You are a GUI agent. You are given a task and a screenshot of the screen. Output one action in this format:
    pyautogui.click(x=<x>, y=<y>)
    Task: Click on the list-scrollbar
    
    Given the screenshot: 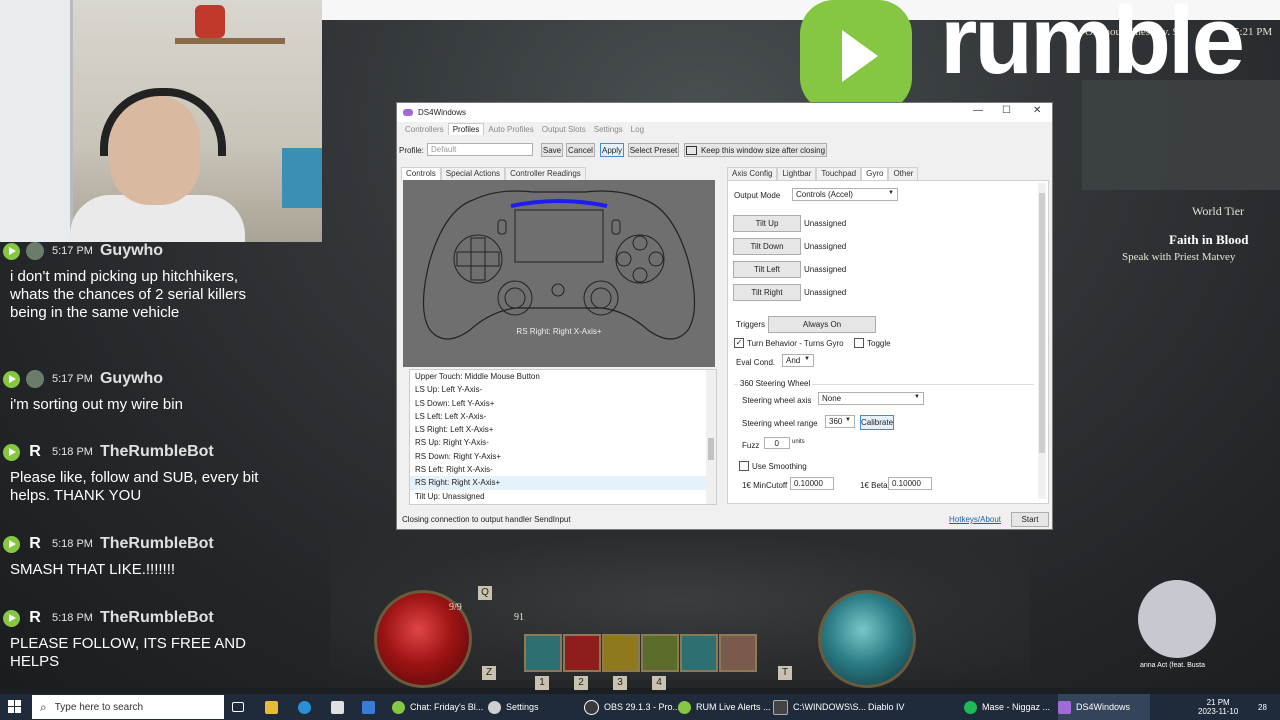 What is the action you would take?
    pyautogui.click(x=711, y=437)
    